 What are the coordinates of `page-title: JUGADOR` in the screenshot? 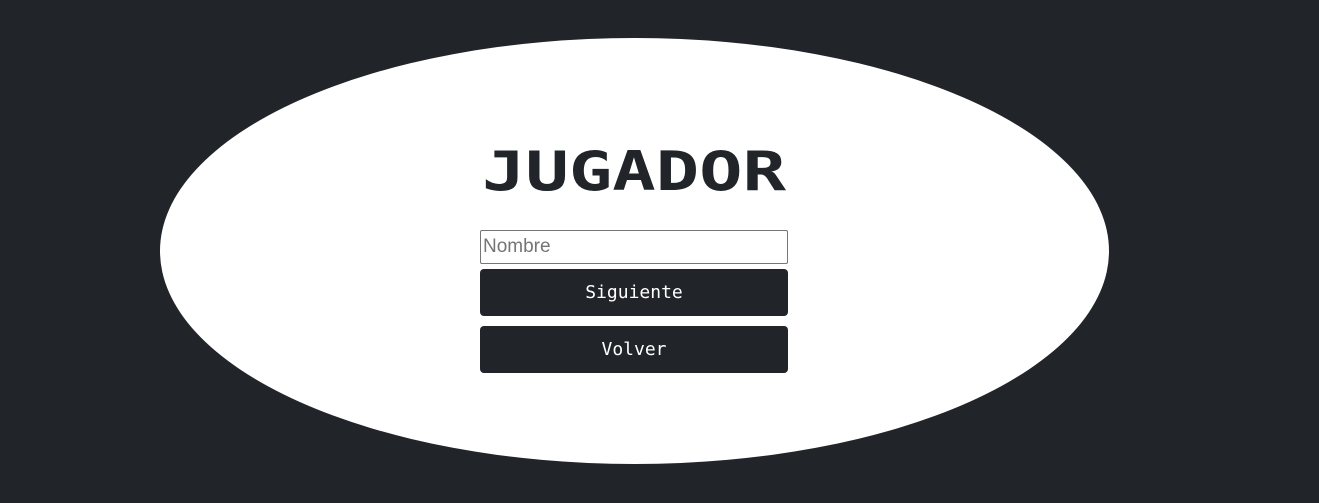 It's located at (634, 171).